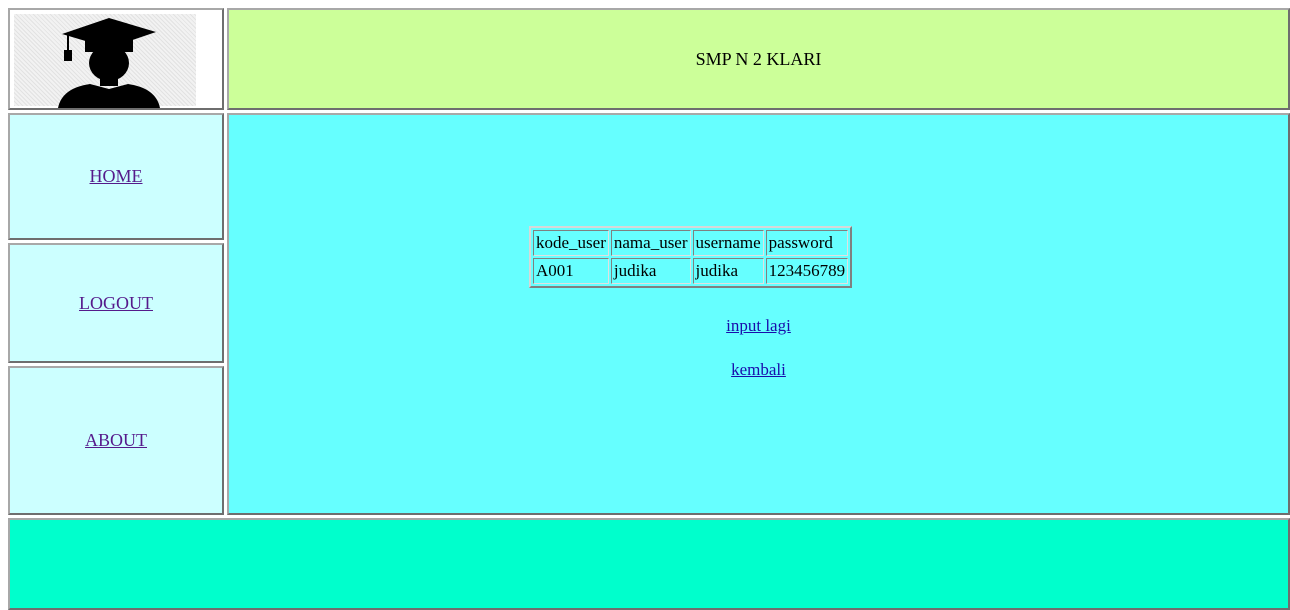 The width and height of the screenshot is (1290, 610). I want to click on table-header-row: kode_user nama_user username password, so click(691, 243).